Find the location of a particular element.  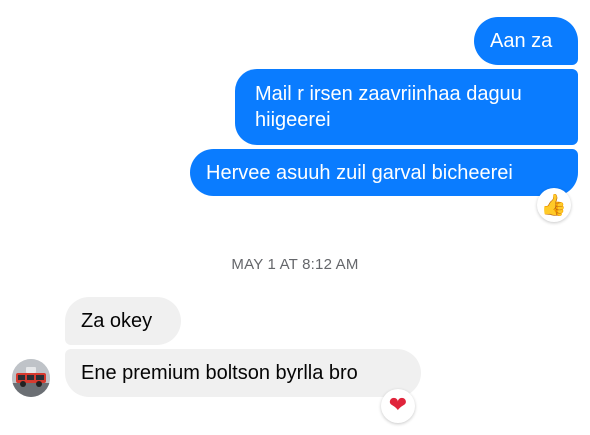

message-text: Mail r irsen zaavriinhaa daguu hiigeerei is located at coordinates (388, 107).